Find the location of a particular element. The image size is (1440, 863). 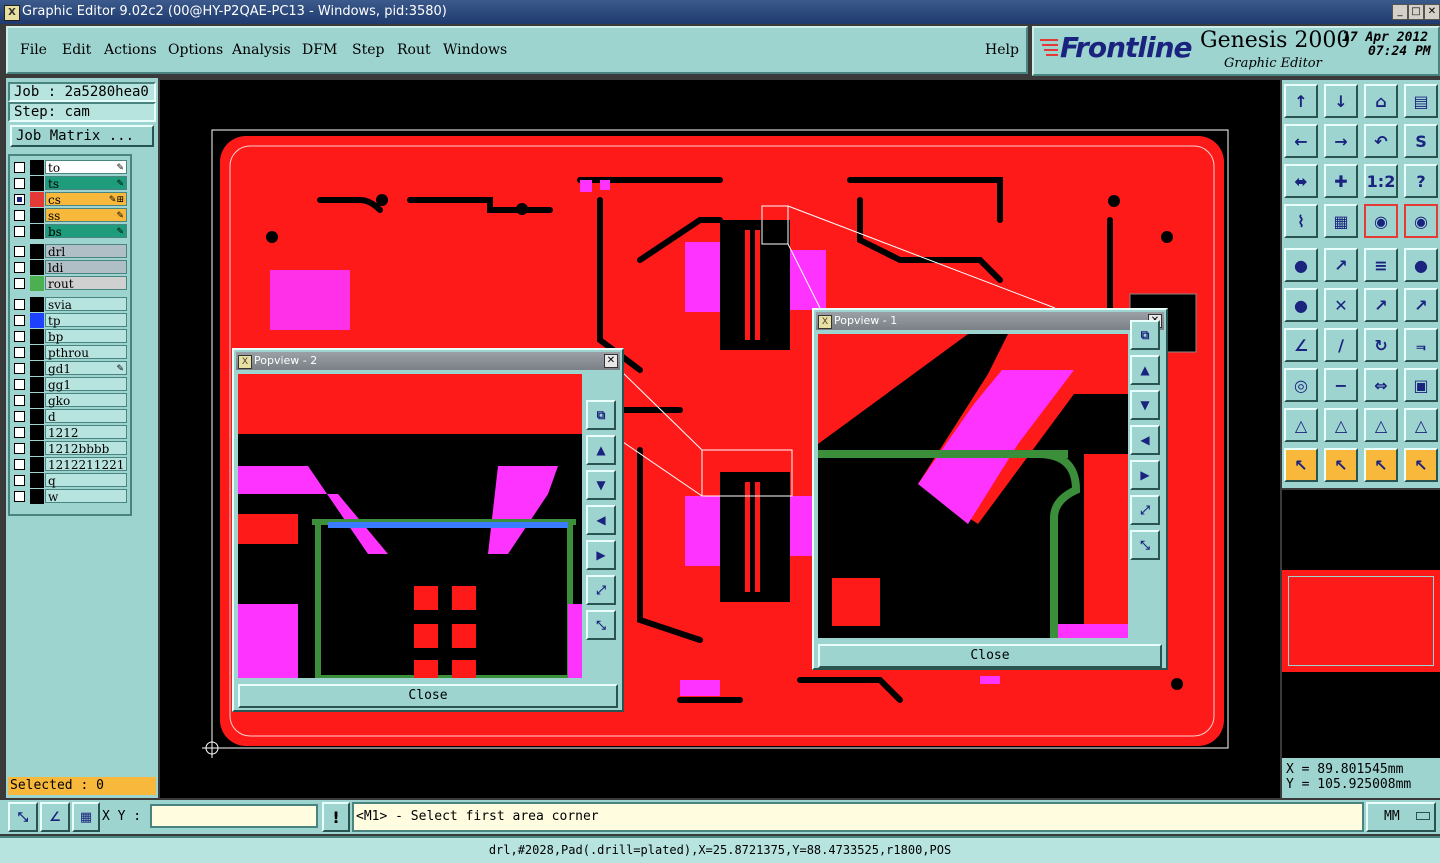

snap-icon: ⌇ is located at coordinates (1301, 221).